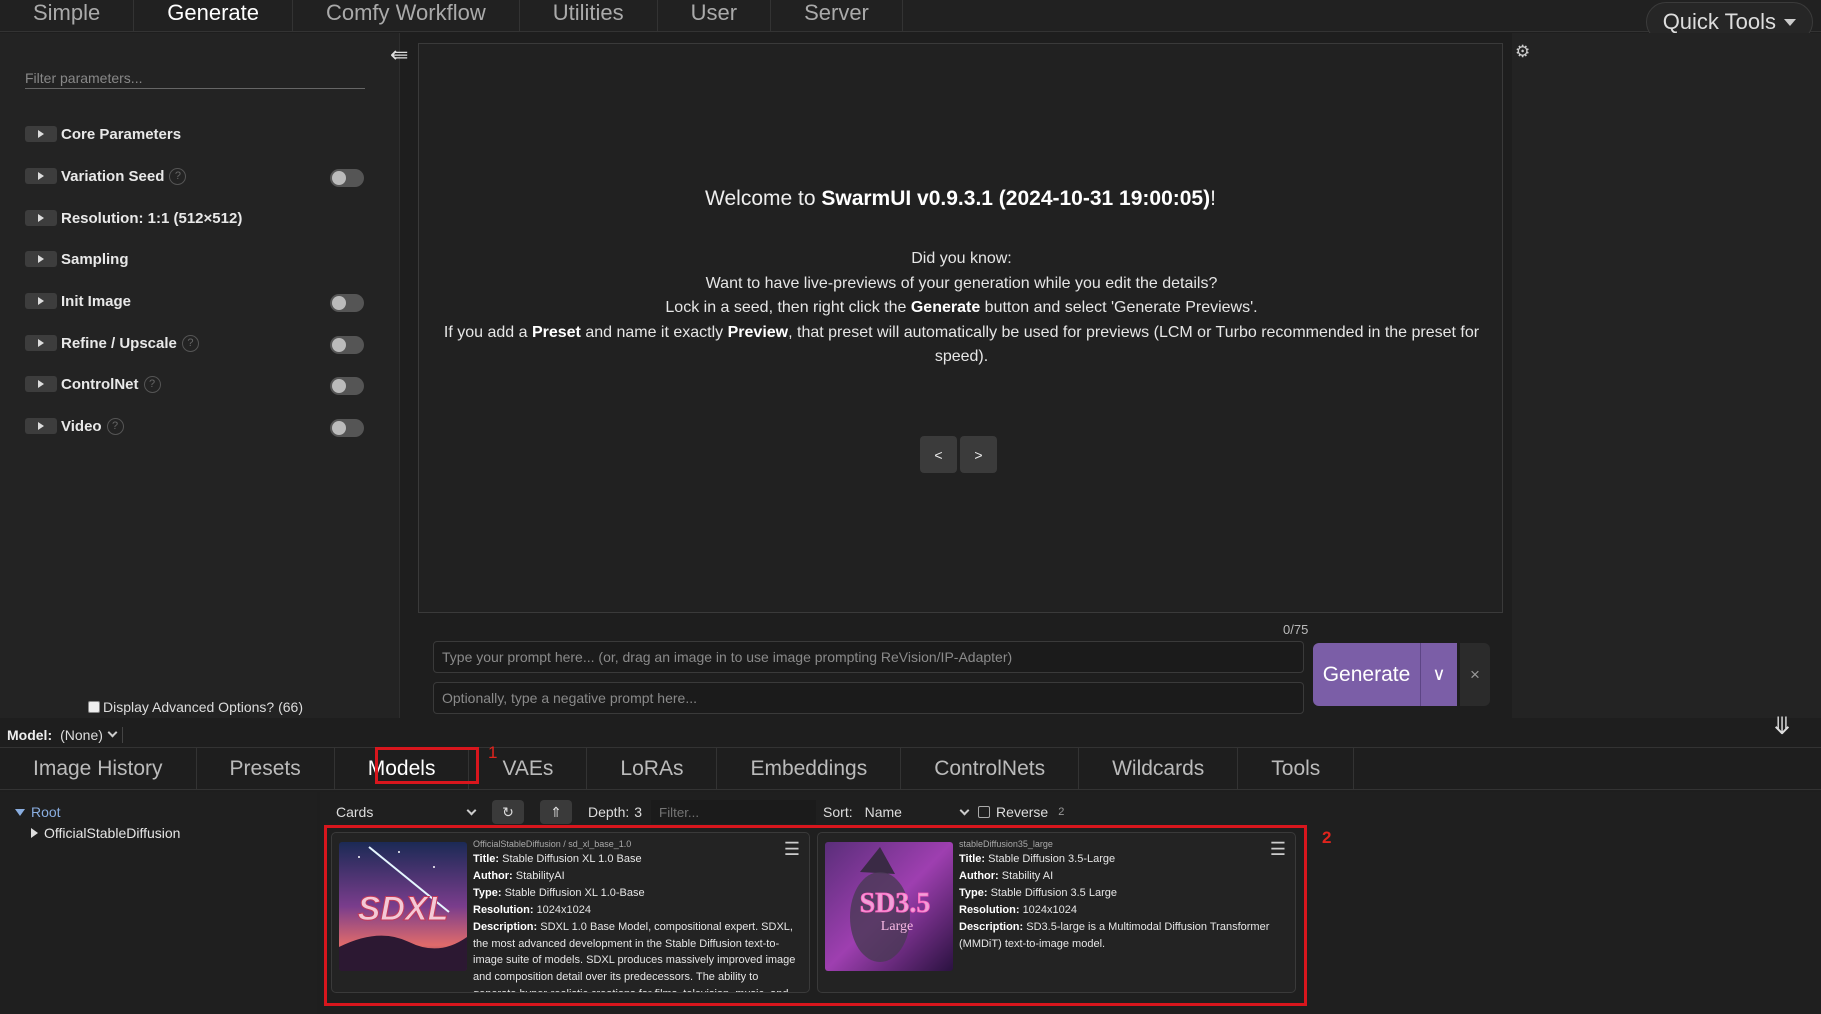 The image size is (1821, 1014). What do you see at coordinates (347, 303) in the screenshot?
I see `init-image-toggle` at bounding box center [347, 303].